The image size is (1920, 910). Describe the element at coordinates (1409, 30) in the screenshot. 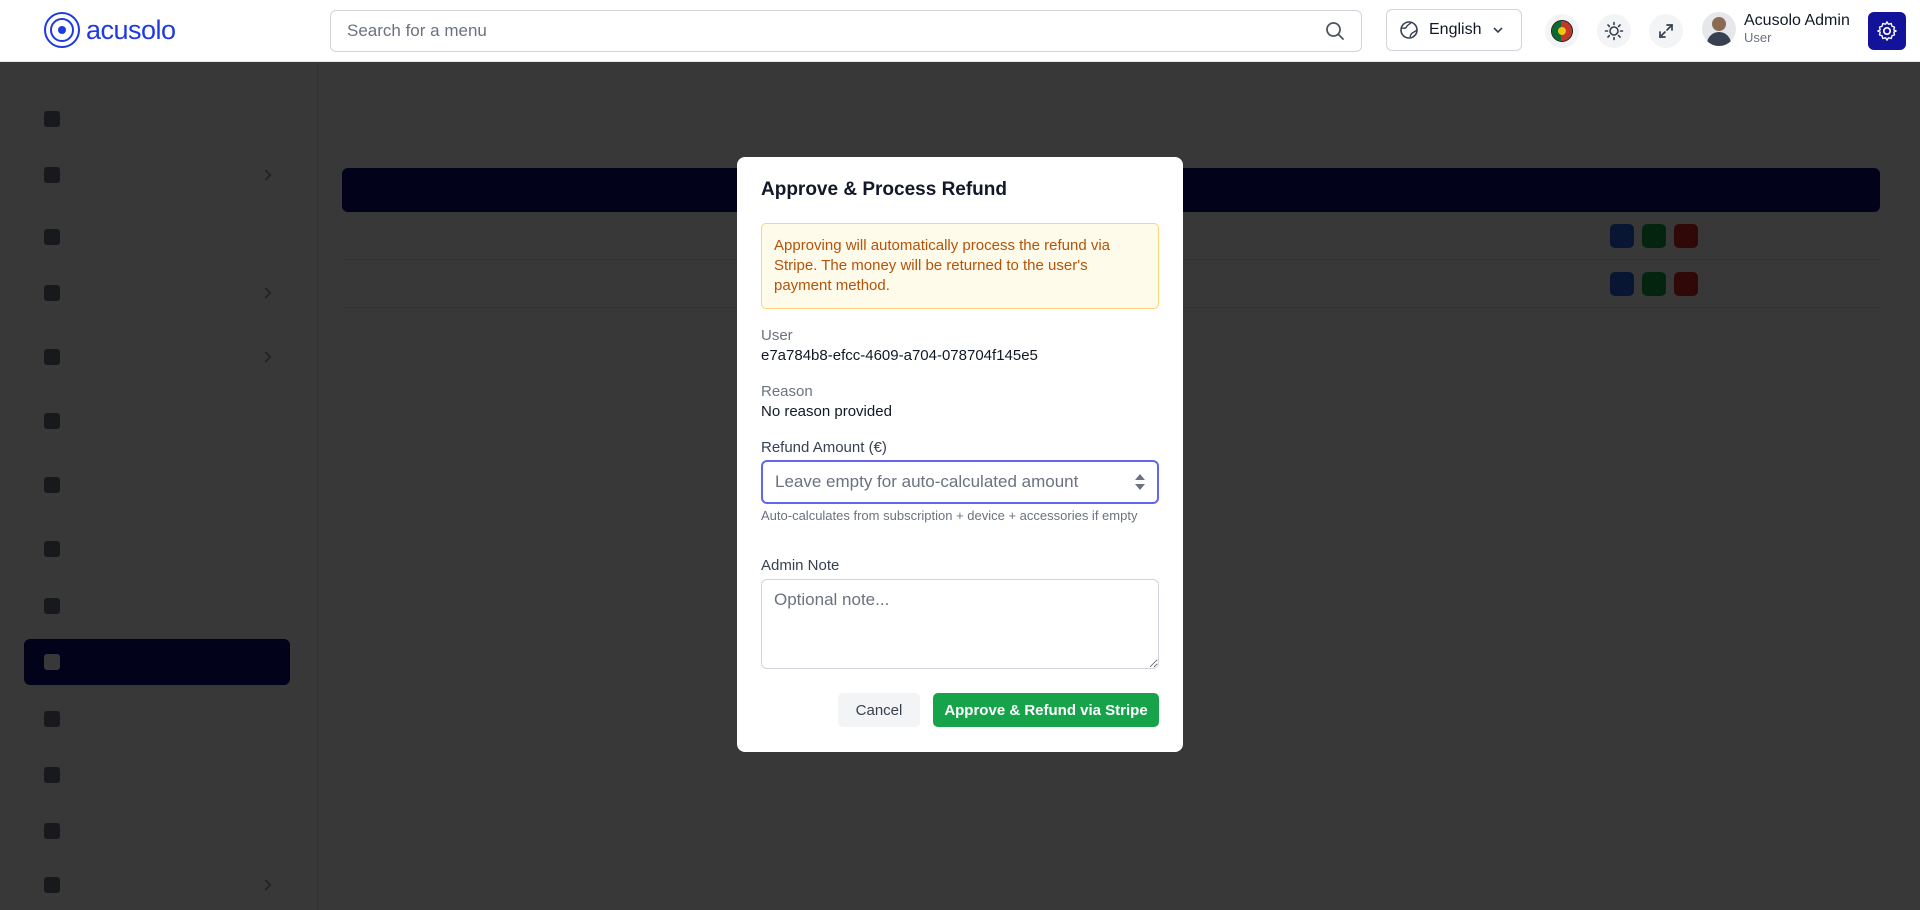

I see `globe-icon` at that location.